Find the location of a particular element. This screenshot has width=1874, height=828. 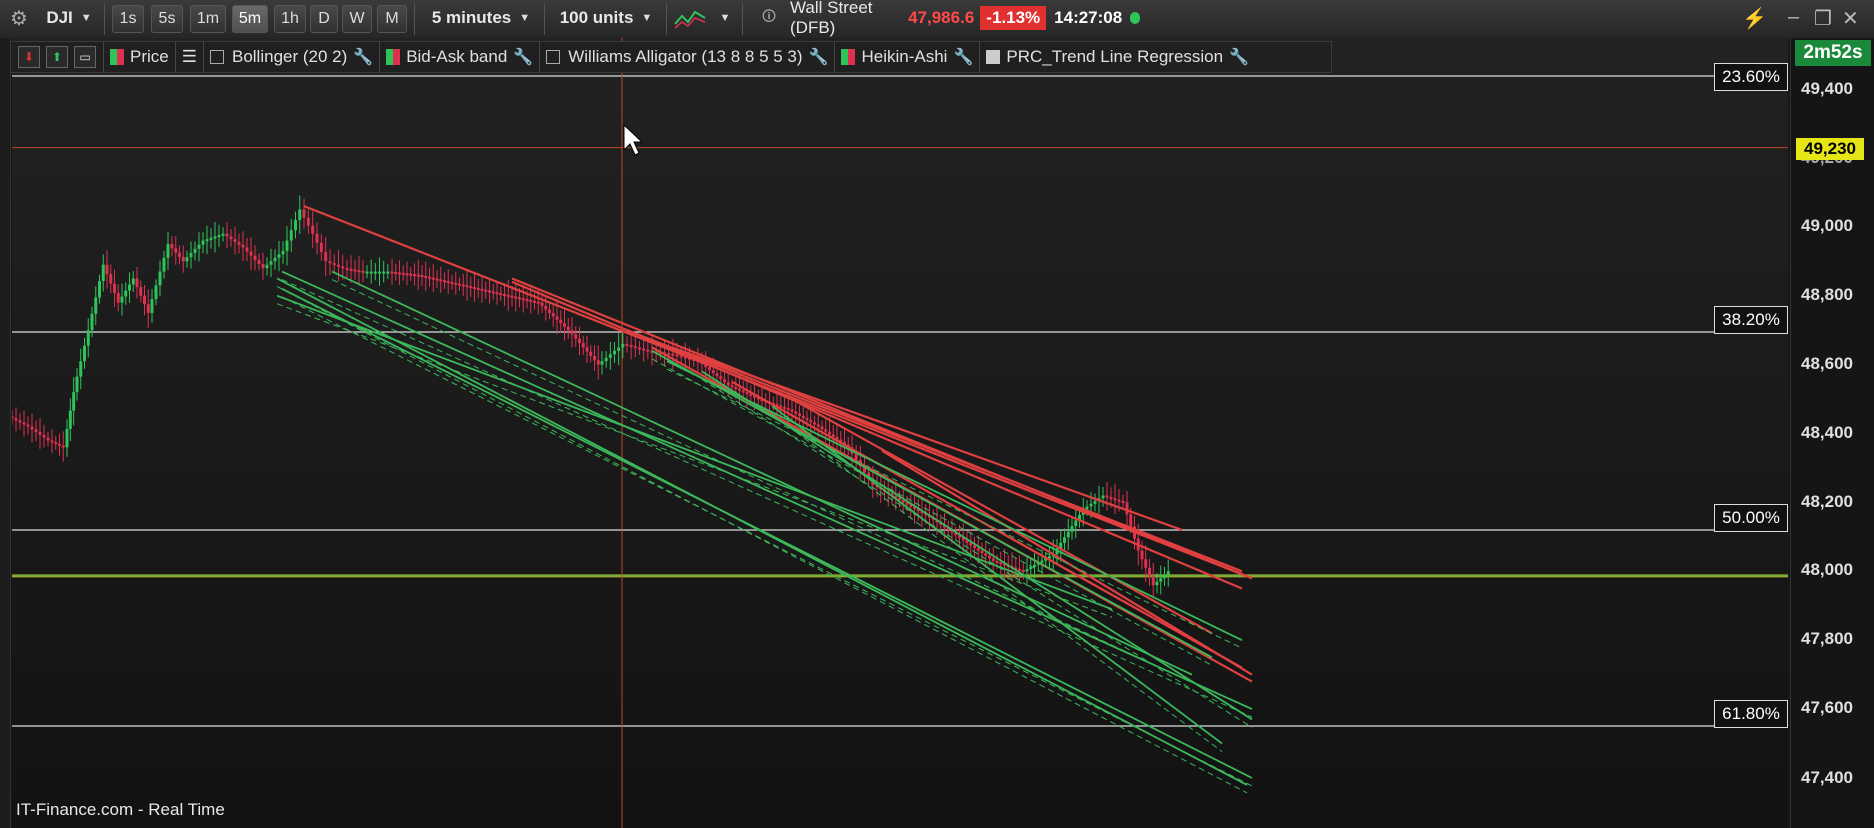

move-down-icon: ⬇ is located at coordinates (29, 57).